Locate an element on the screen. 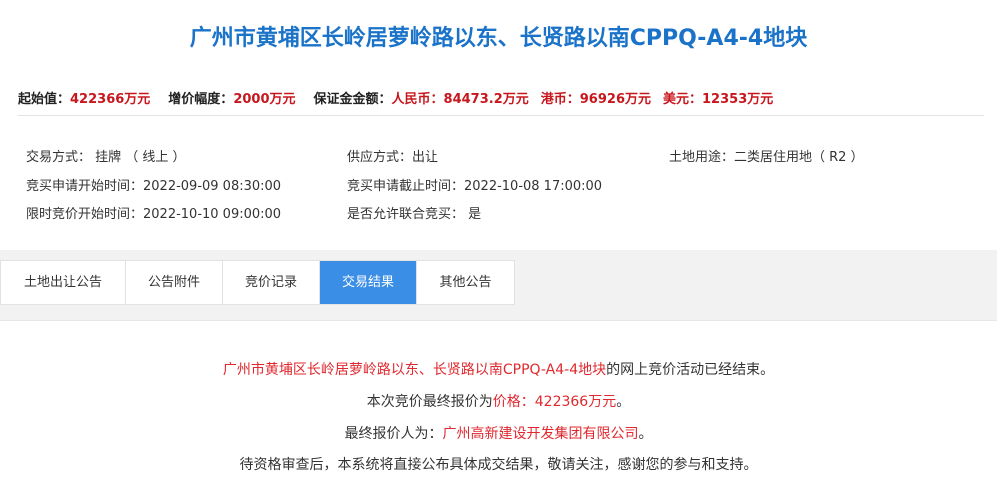 The image size is (997, 487). final-price-prefix: 本次竞价最终报价为 is located at coordinates (429, 402).